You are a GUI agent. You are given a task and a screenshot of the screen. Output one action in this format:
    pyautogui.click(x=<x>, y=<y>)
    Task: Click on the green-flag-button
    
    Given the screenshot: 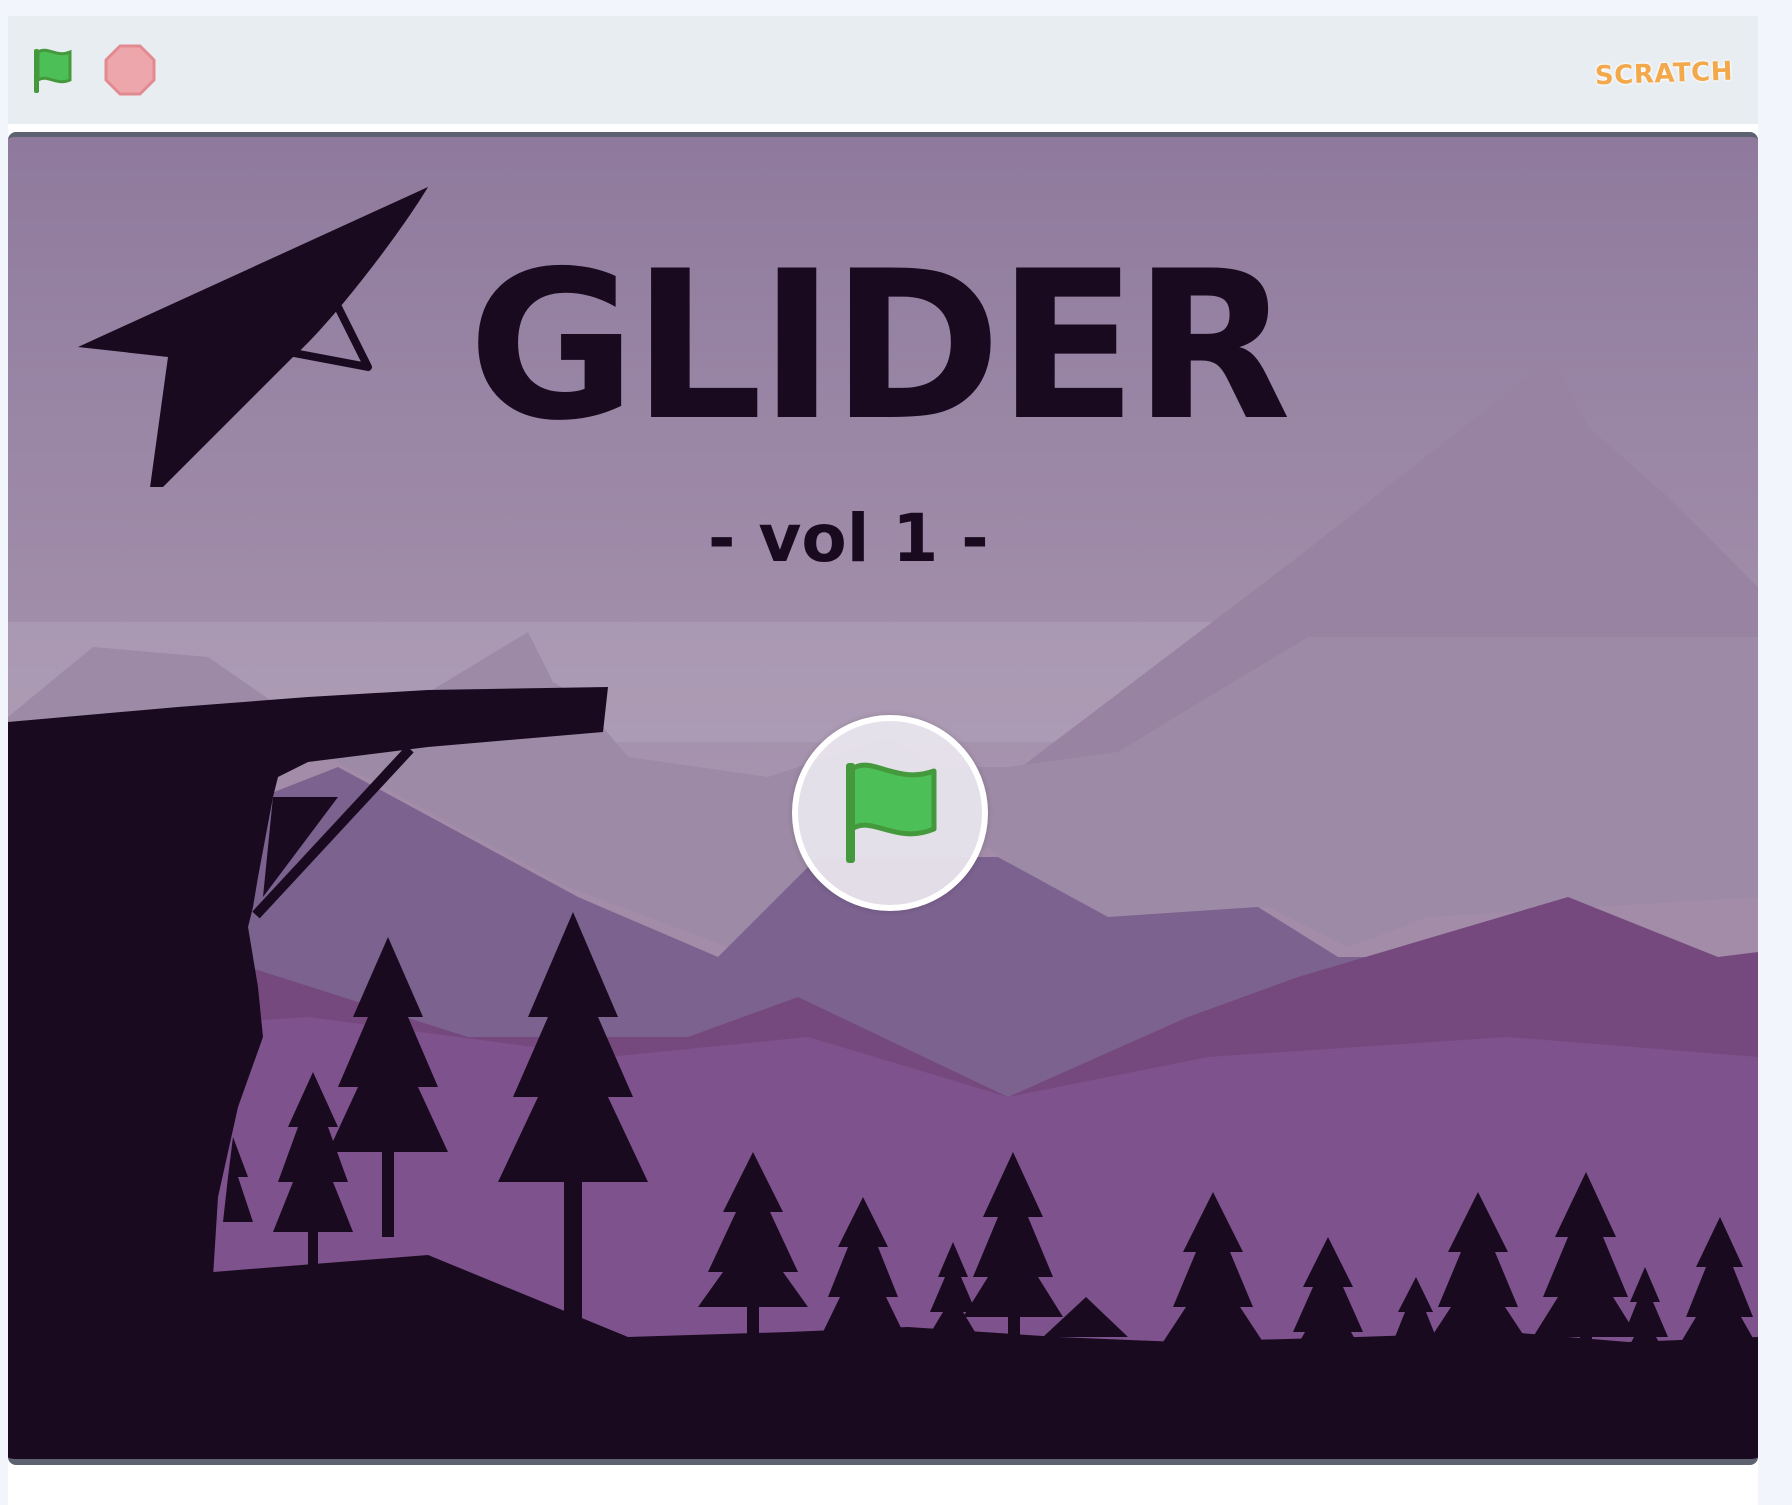 What is the action you would take?
    pyautogui.click(x=50, y=70)
    